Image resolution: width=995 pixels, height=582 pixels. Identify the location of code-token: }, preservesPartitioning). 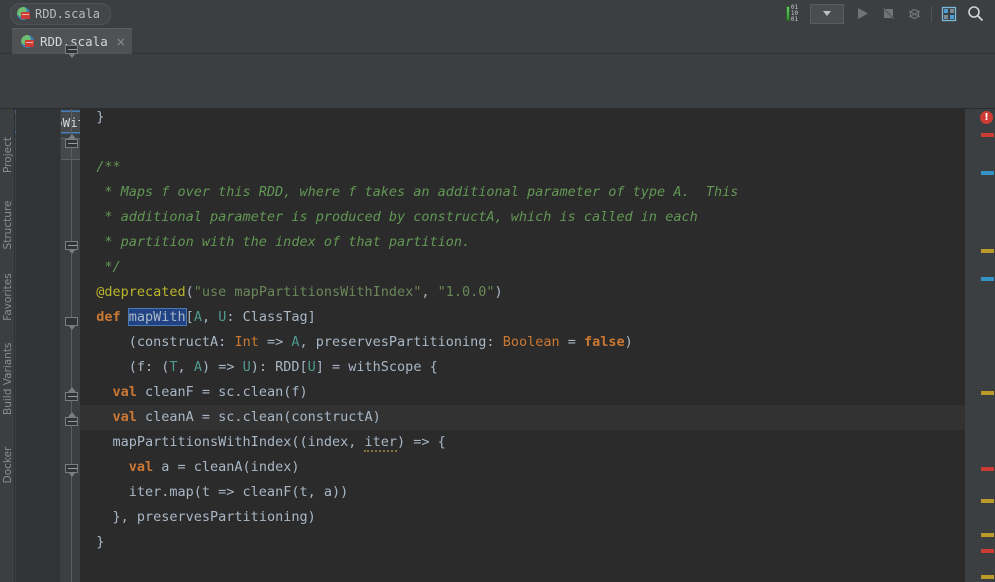
(214, 517).